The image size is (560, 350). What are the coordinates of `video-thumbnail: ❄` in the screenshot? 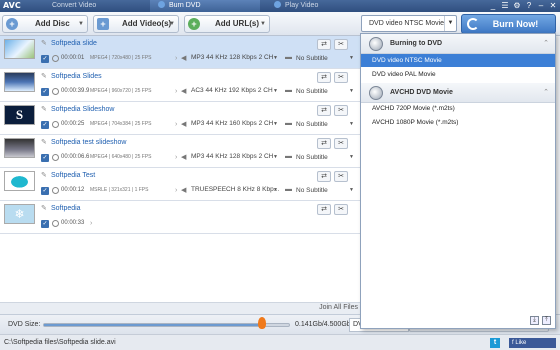 It's located at (19, 214).